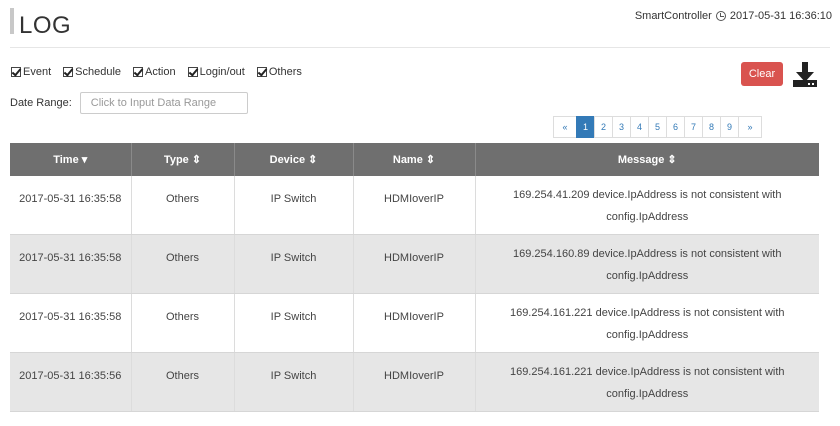 The image size is (840, 426). Describe the element at coordinates (12, 21) in the screenshot. I see `title-accent-bar` at that location.